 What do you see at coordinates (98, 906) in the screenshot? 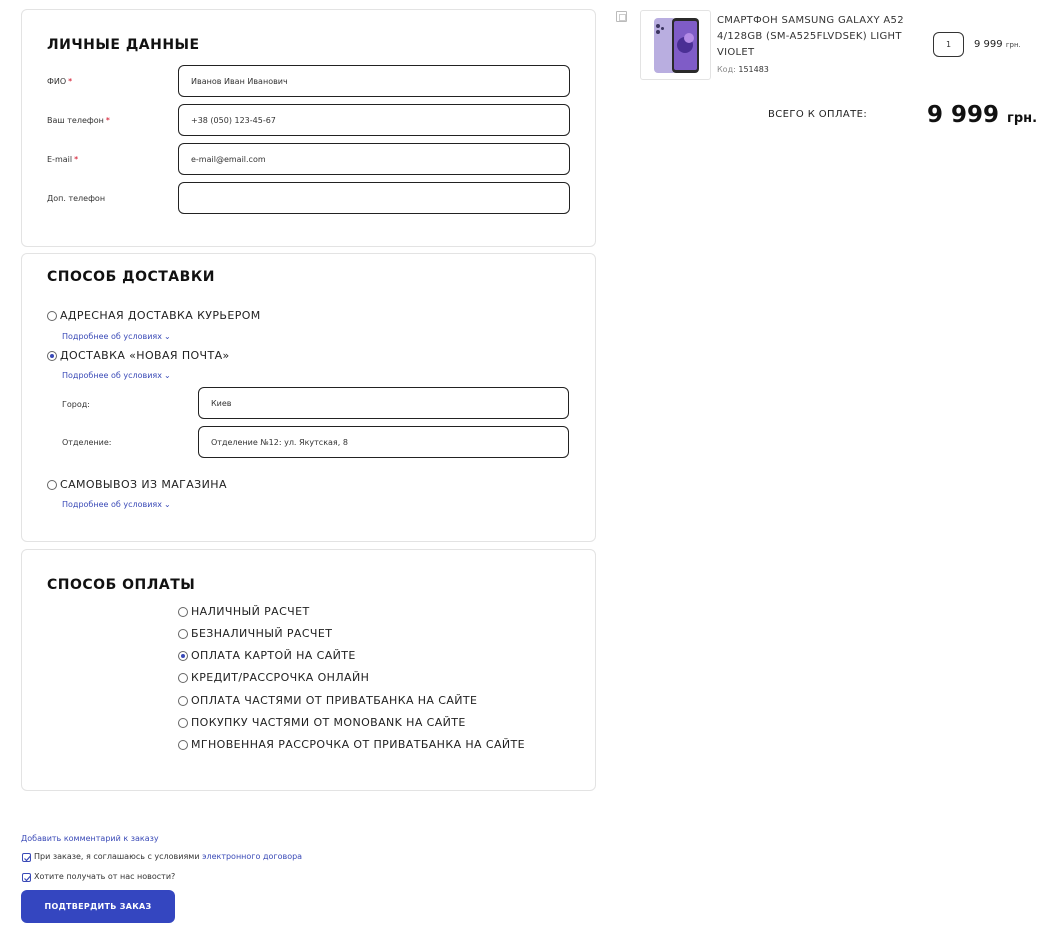
I see `confirm-order-button: ПОДТВЕРДИТЬ ЗАКАЗ` at bounding box center [98, 906].